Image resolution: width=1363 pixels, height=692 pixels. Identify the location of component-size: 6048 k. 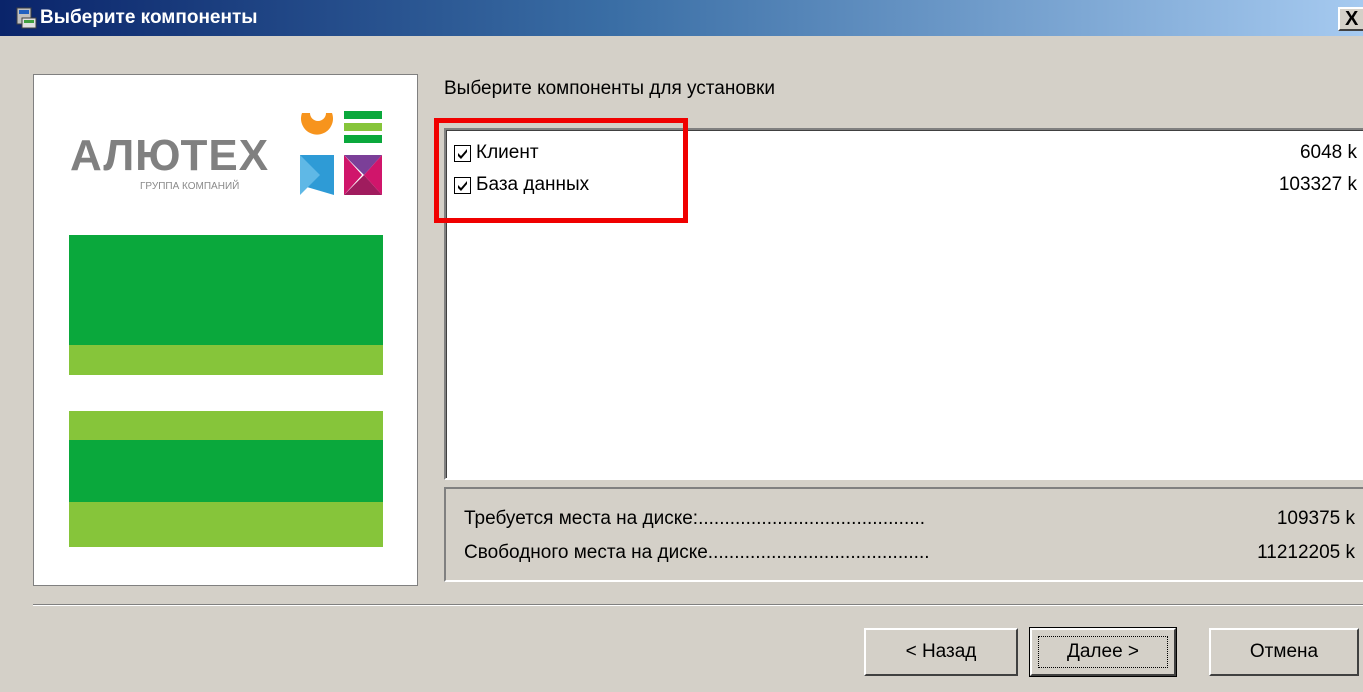
(1328, 152).